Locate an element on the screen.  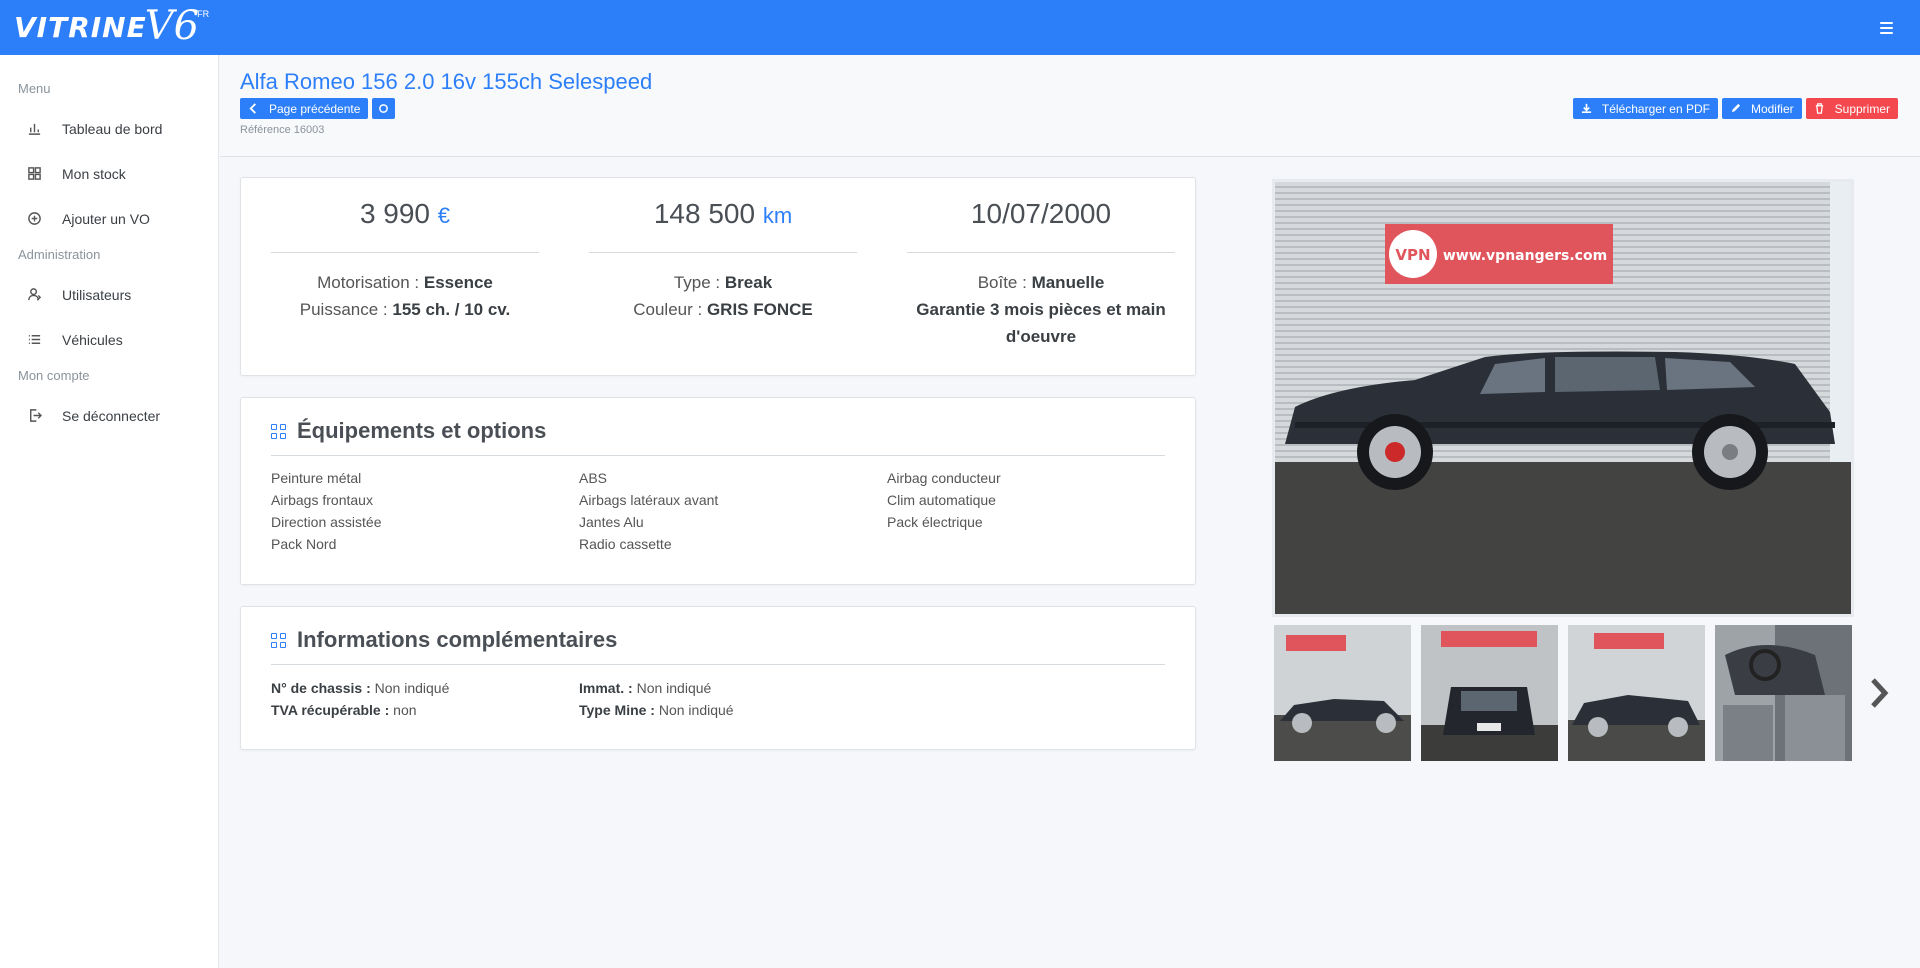
trash-icon is located at coordinates (1819, 108).